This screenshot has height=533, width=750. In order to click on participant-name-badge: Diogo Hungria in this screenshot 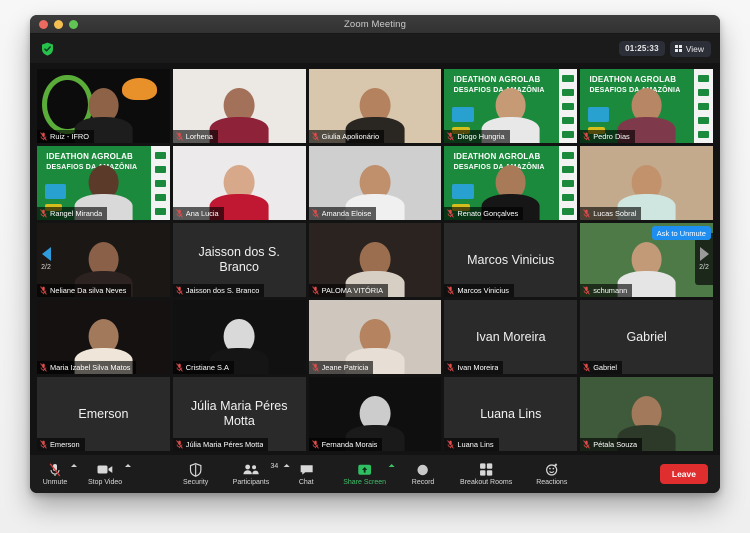, I will do `click(477, 136)`.